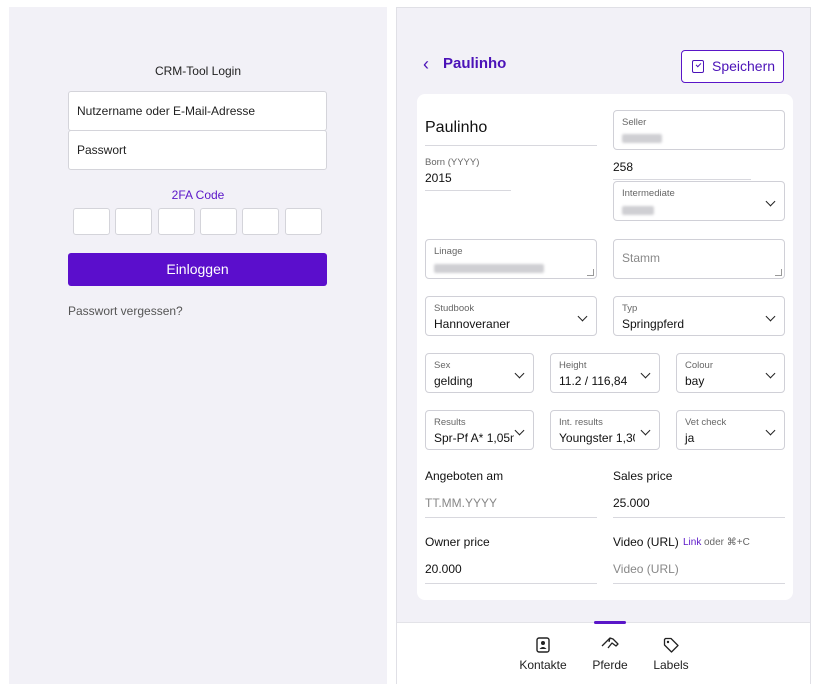  What do you see at coordinates (610, 653) in the screenshot?
I see `nav-item-pferde: Pferde` at bounding box center [610, 653].